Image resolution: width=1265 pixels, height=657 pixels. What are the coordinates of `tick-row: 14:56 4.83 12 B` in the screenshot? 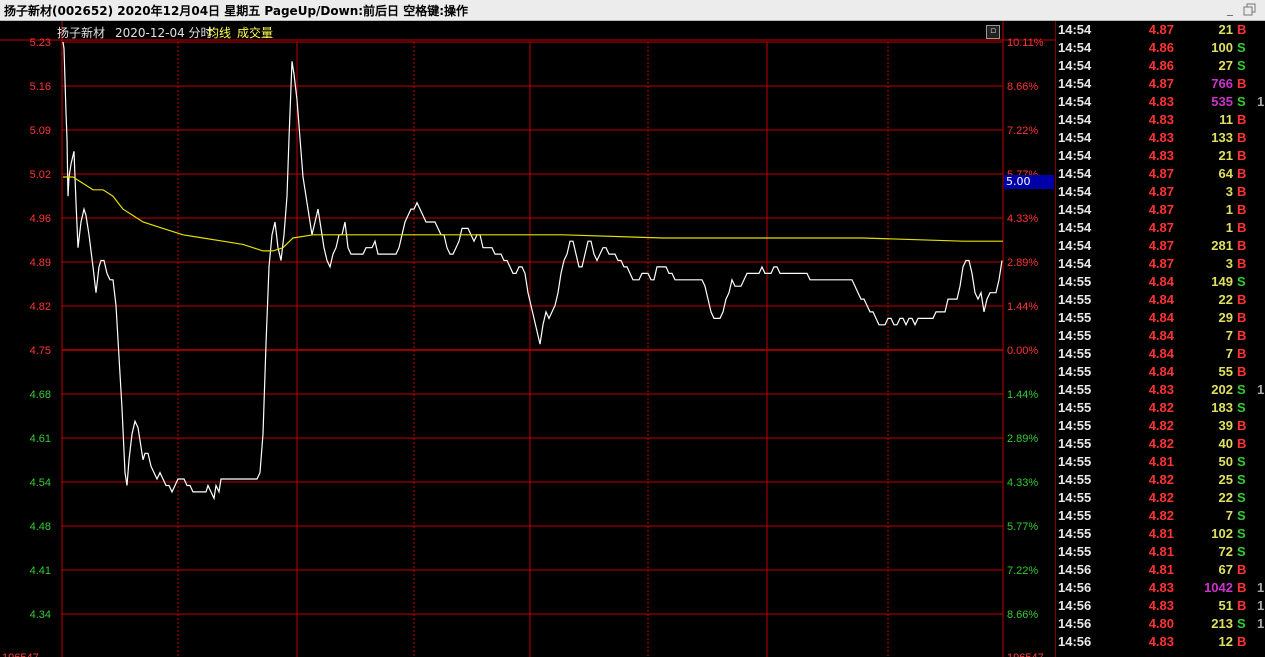 It's located at (1160, 642).